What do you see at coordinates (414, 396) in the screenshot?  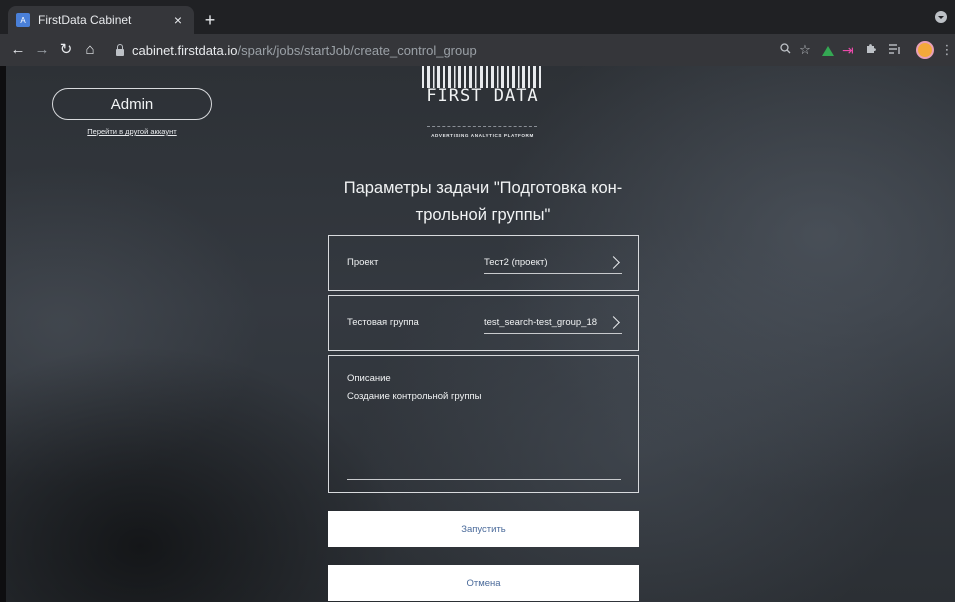 I see `description-textarea: Создание контрольной группы` at bounding box center [414, 396].